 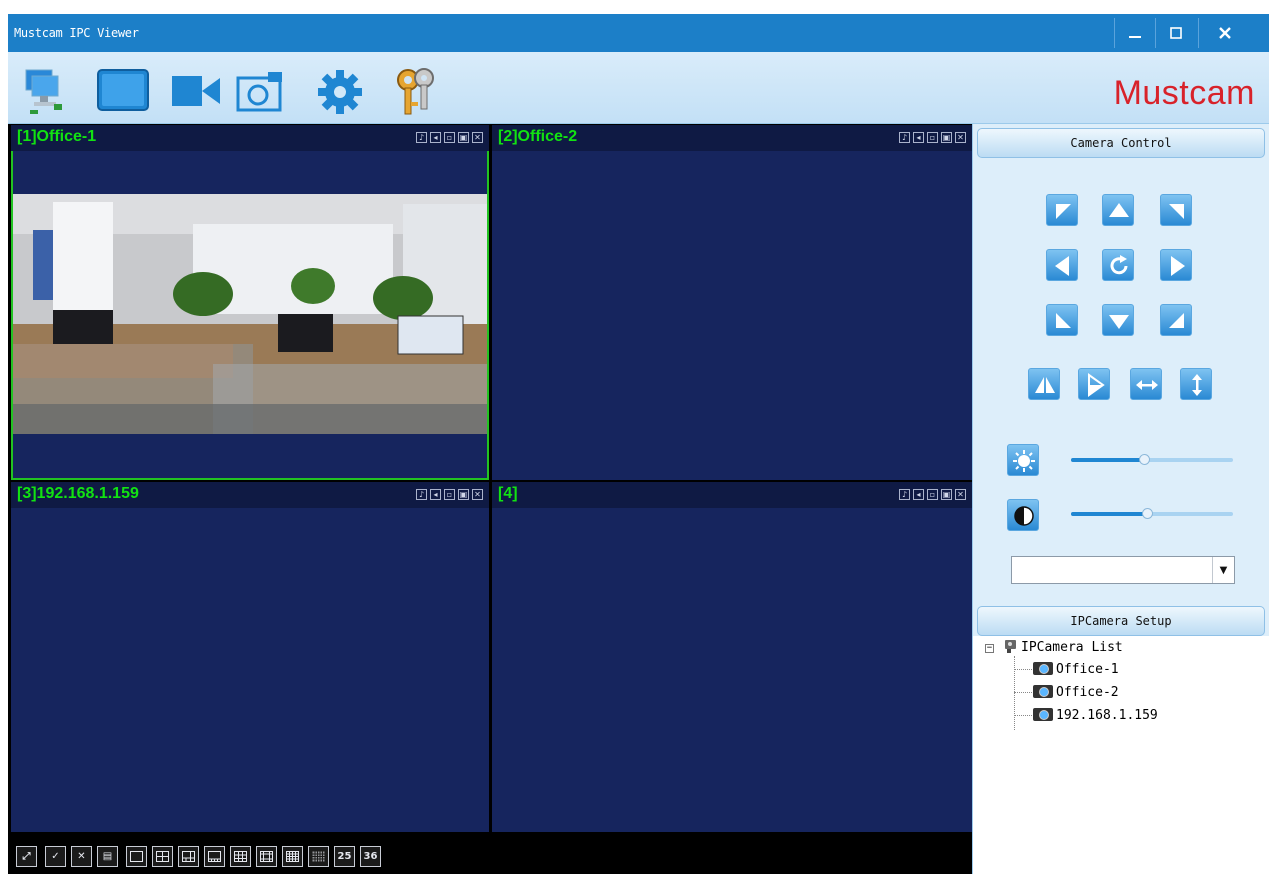 I want to click on ptz-up-left-button, so click(x=1062, y=210).